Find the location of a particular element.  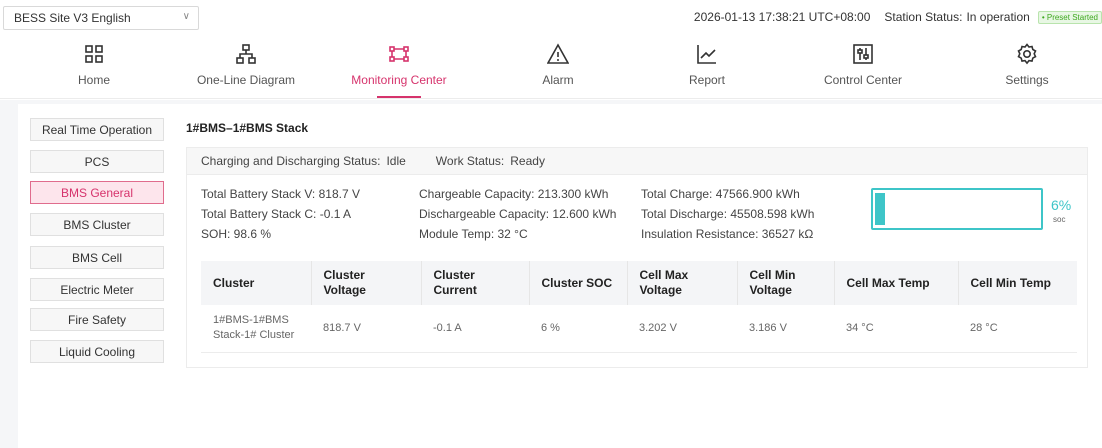

col-header: Cell Min Voltage is located at coordinates (786, 283).